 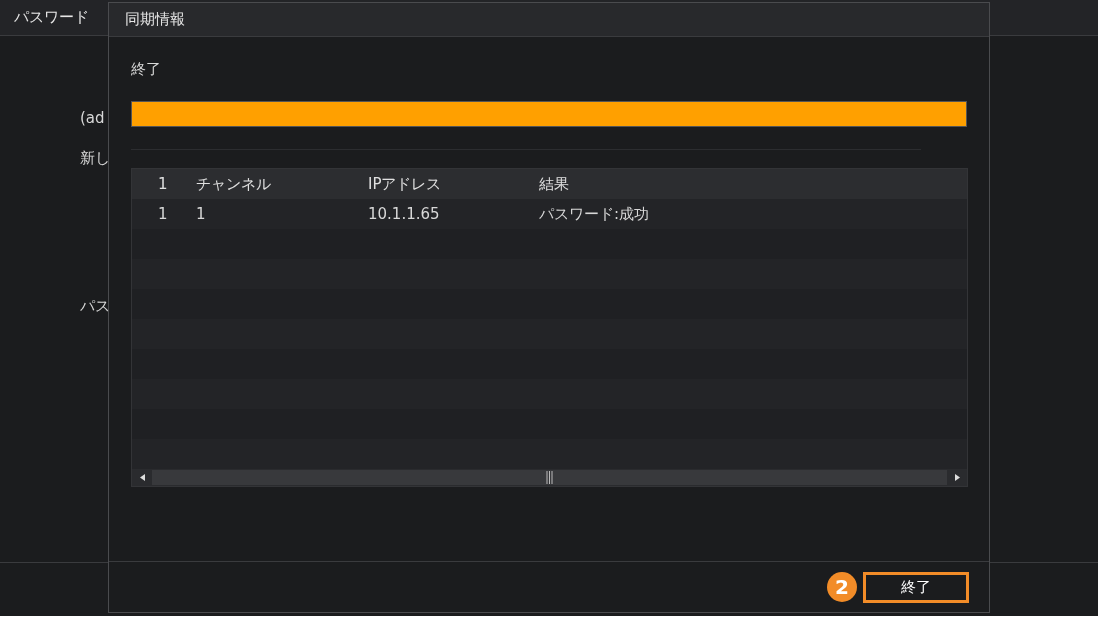 I want to click on scroll-right-icon, so click(x=957, y=477).